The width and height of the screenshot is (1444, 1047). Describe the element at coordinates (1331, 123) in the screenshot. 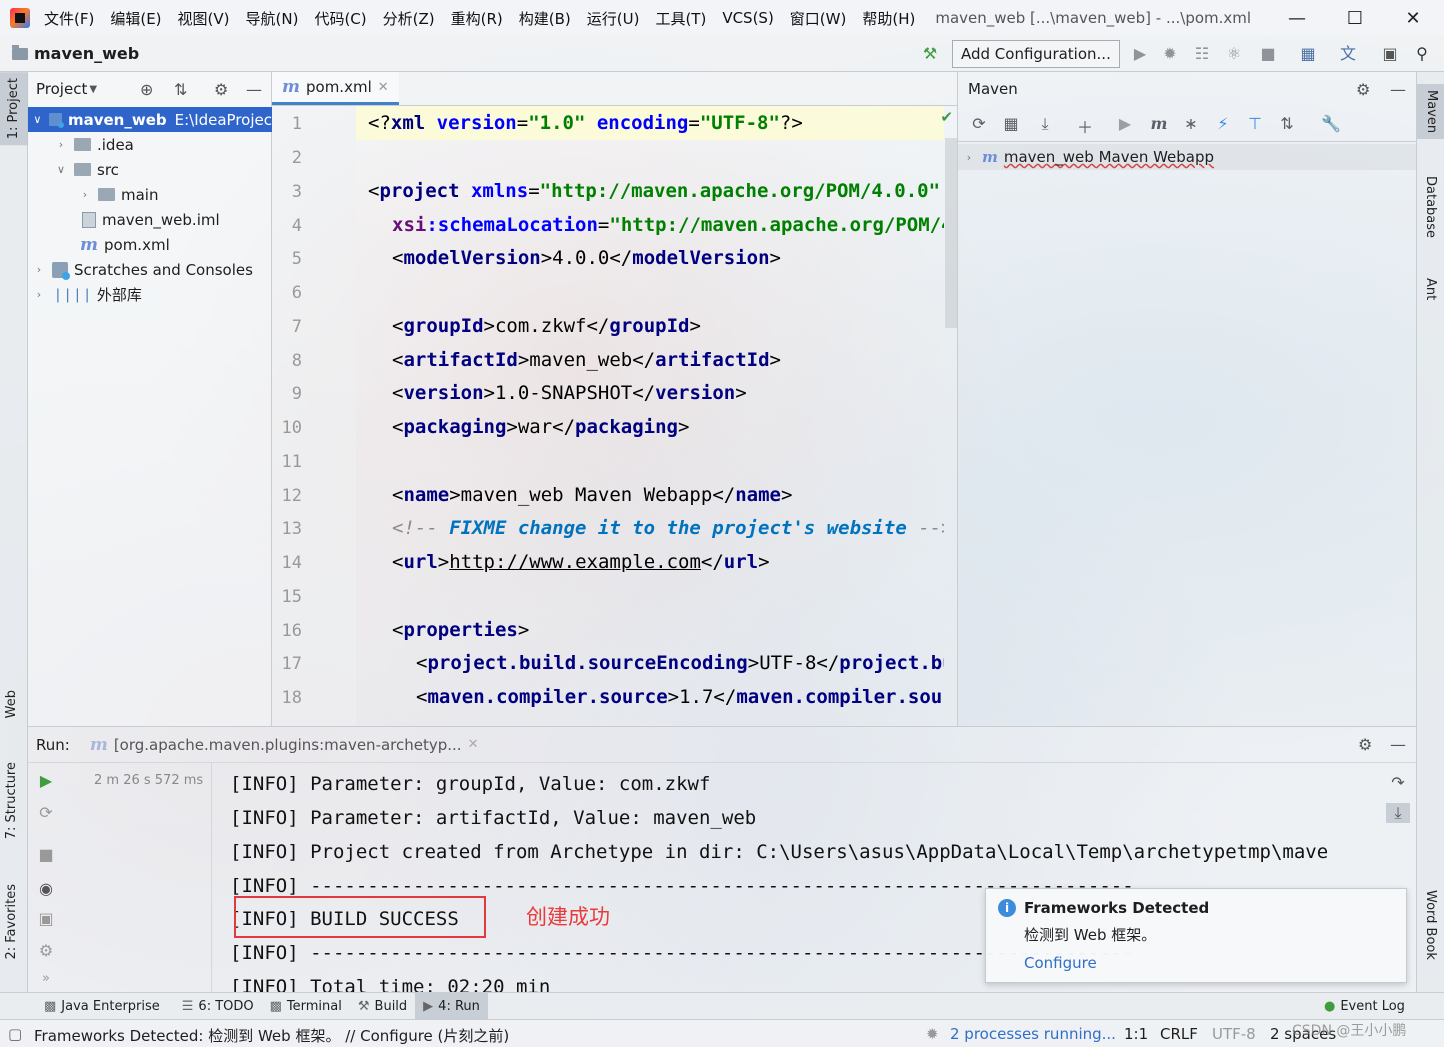

I see `wrench-icon: 🔧` at that location.